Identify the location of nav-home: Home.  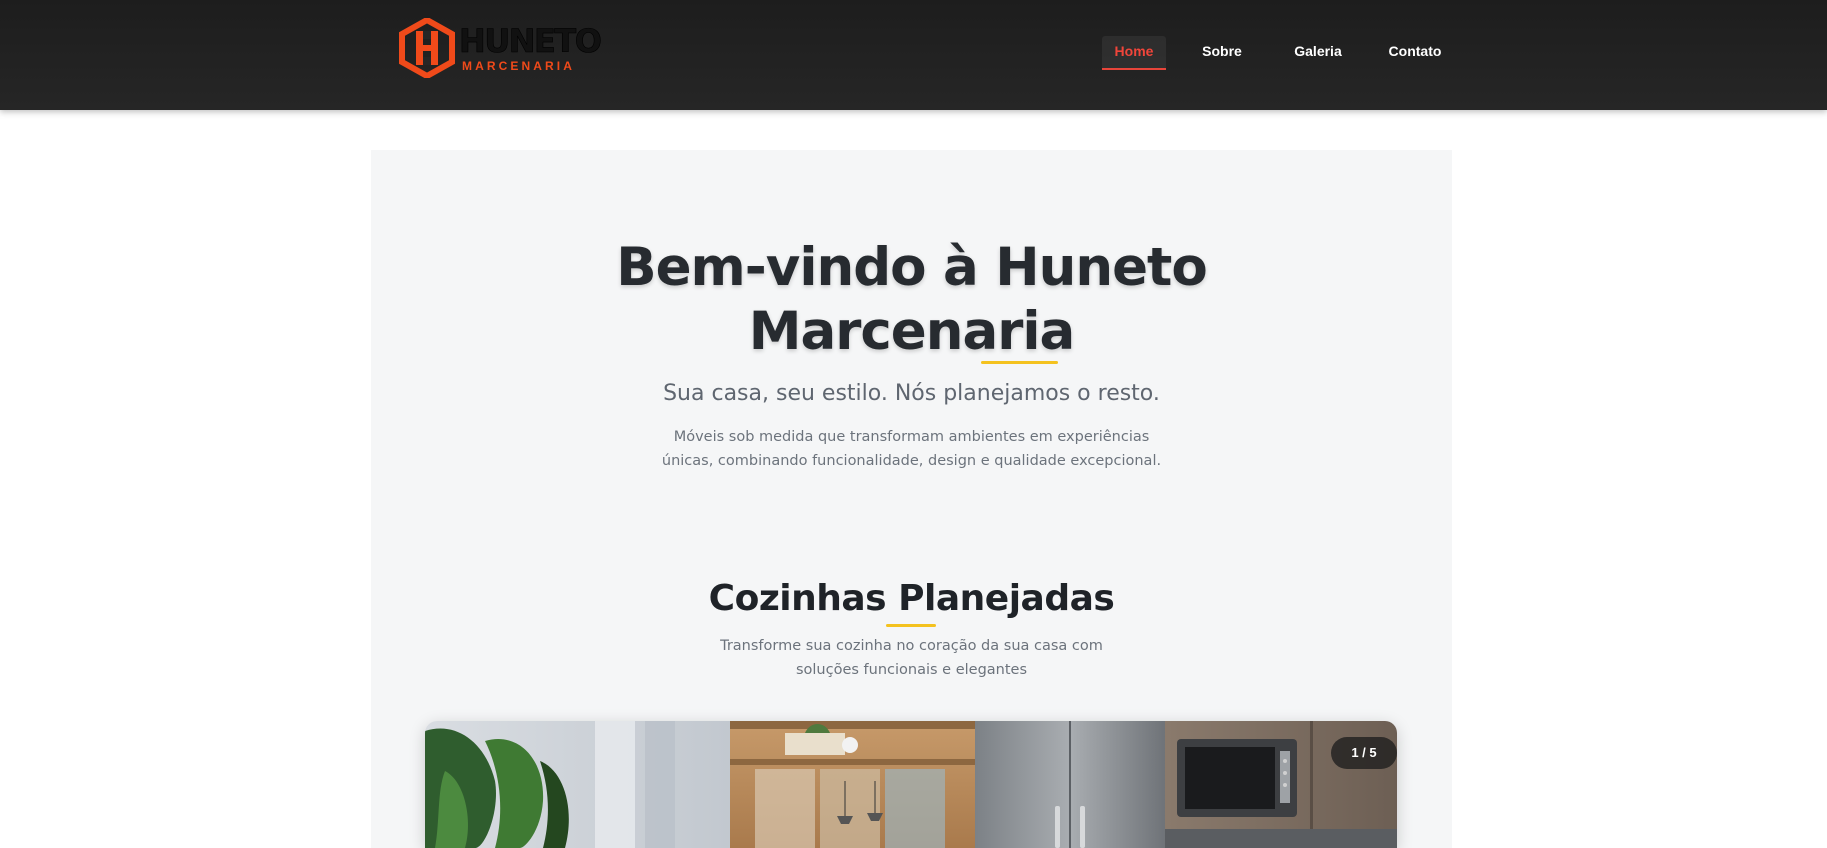
(1134, 53).